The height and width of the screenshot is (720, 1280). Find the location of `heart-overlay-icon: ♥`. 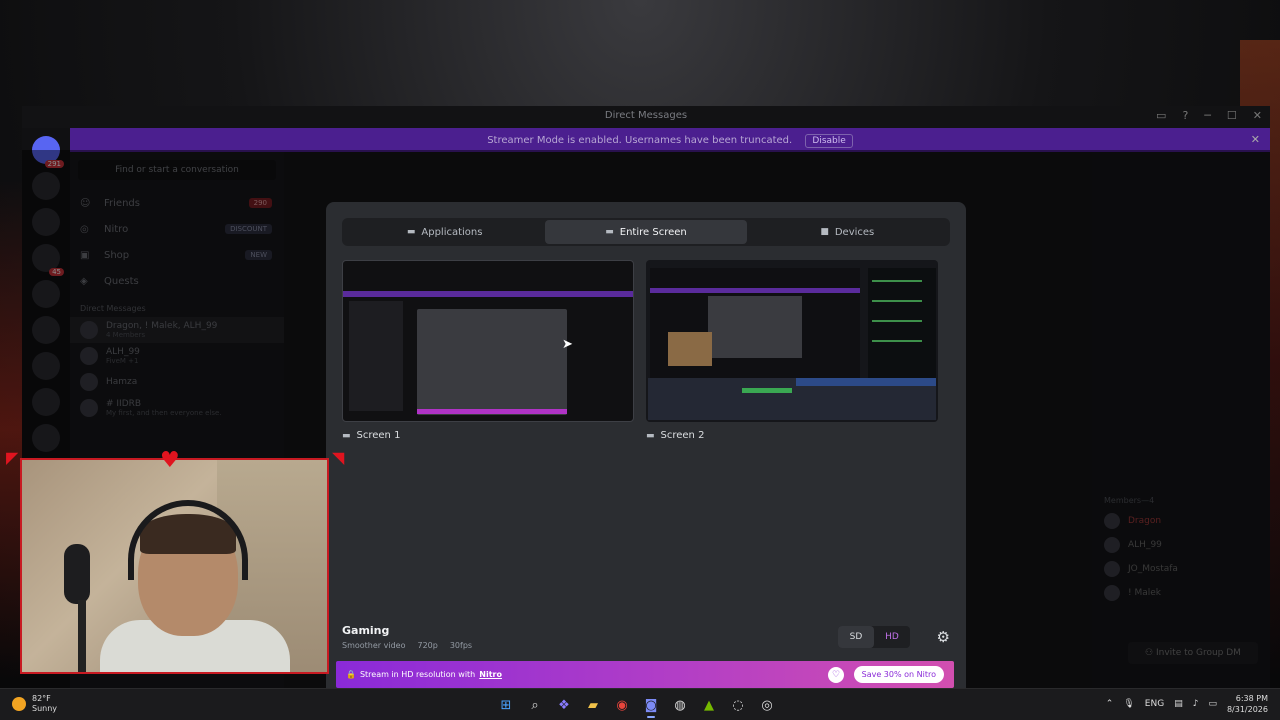

heart-overlay-icon: ♥ is located at coordinates (170, 460).